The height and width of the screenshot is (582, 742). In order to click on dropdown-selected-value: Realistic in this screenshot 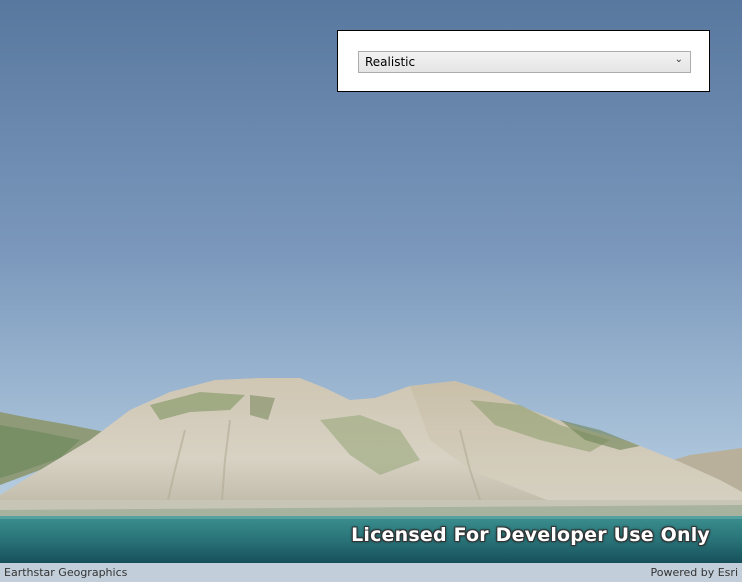, I will do `click(390, 62)`.